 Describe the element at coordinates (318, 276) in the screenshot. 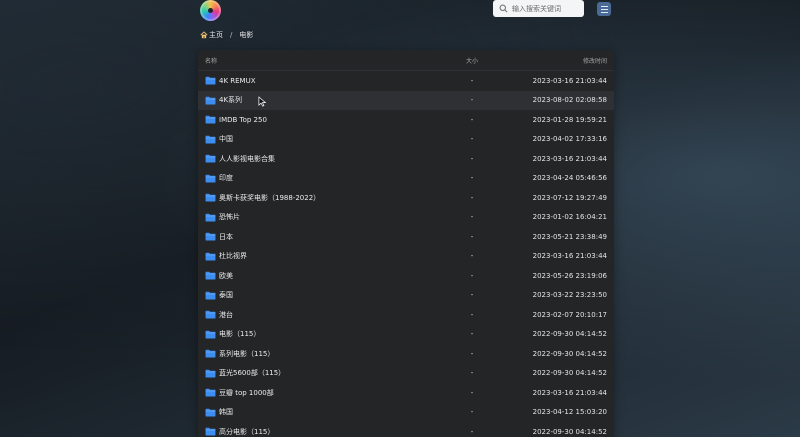

I see `file-name-cell: 欧美` at that location.